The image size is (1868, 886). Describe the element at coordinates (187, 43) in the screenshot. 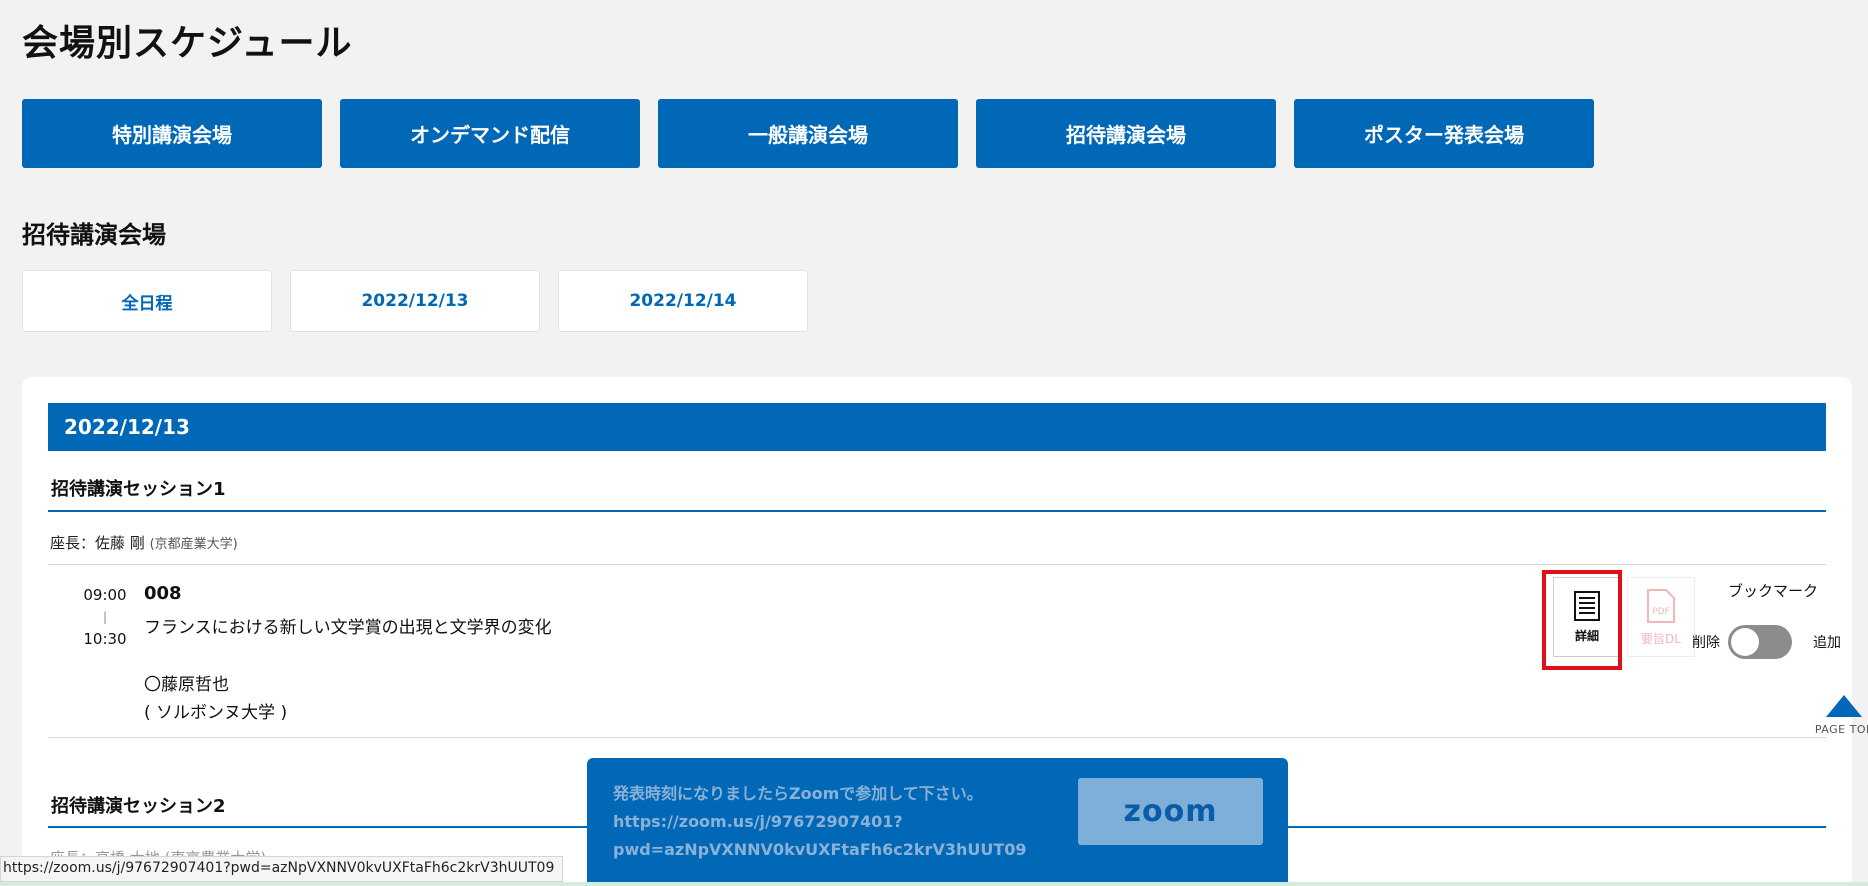

I see `page-title: 会場別スケジュール` at that location.